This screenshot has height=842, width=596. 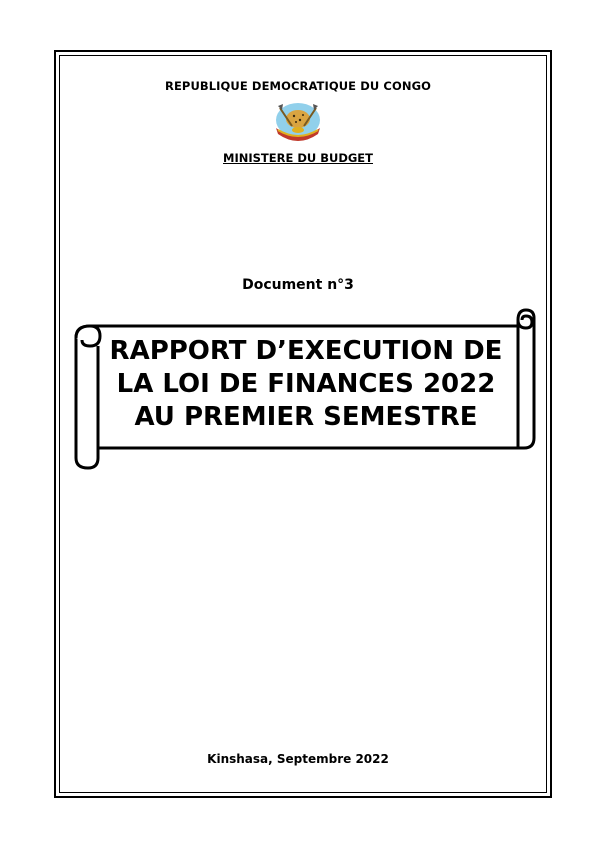 What do you see at coordinates (306, 417) in the screenshot?
I see `report-title-line-3: AU PREMIER SEMESTRE` at bounding box center [306, 417].